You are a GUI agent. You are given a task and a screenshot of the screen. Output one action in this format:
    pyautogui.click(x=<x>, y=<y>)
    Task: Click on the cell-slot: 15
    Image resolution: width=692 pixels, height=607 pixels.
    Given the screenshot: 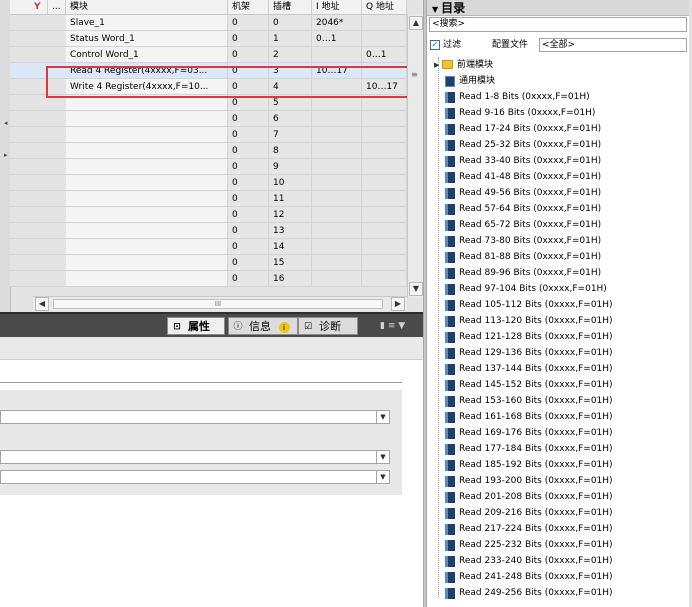 What is the action you would take?
    pyautogui.click(x=290, y=263)
    